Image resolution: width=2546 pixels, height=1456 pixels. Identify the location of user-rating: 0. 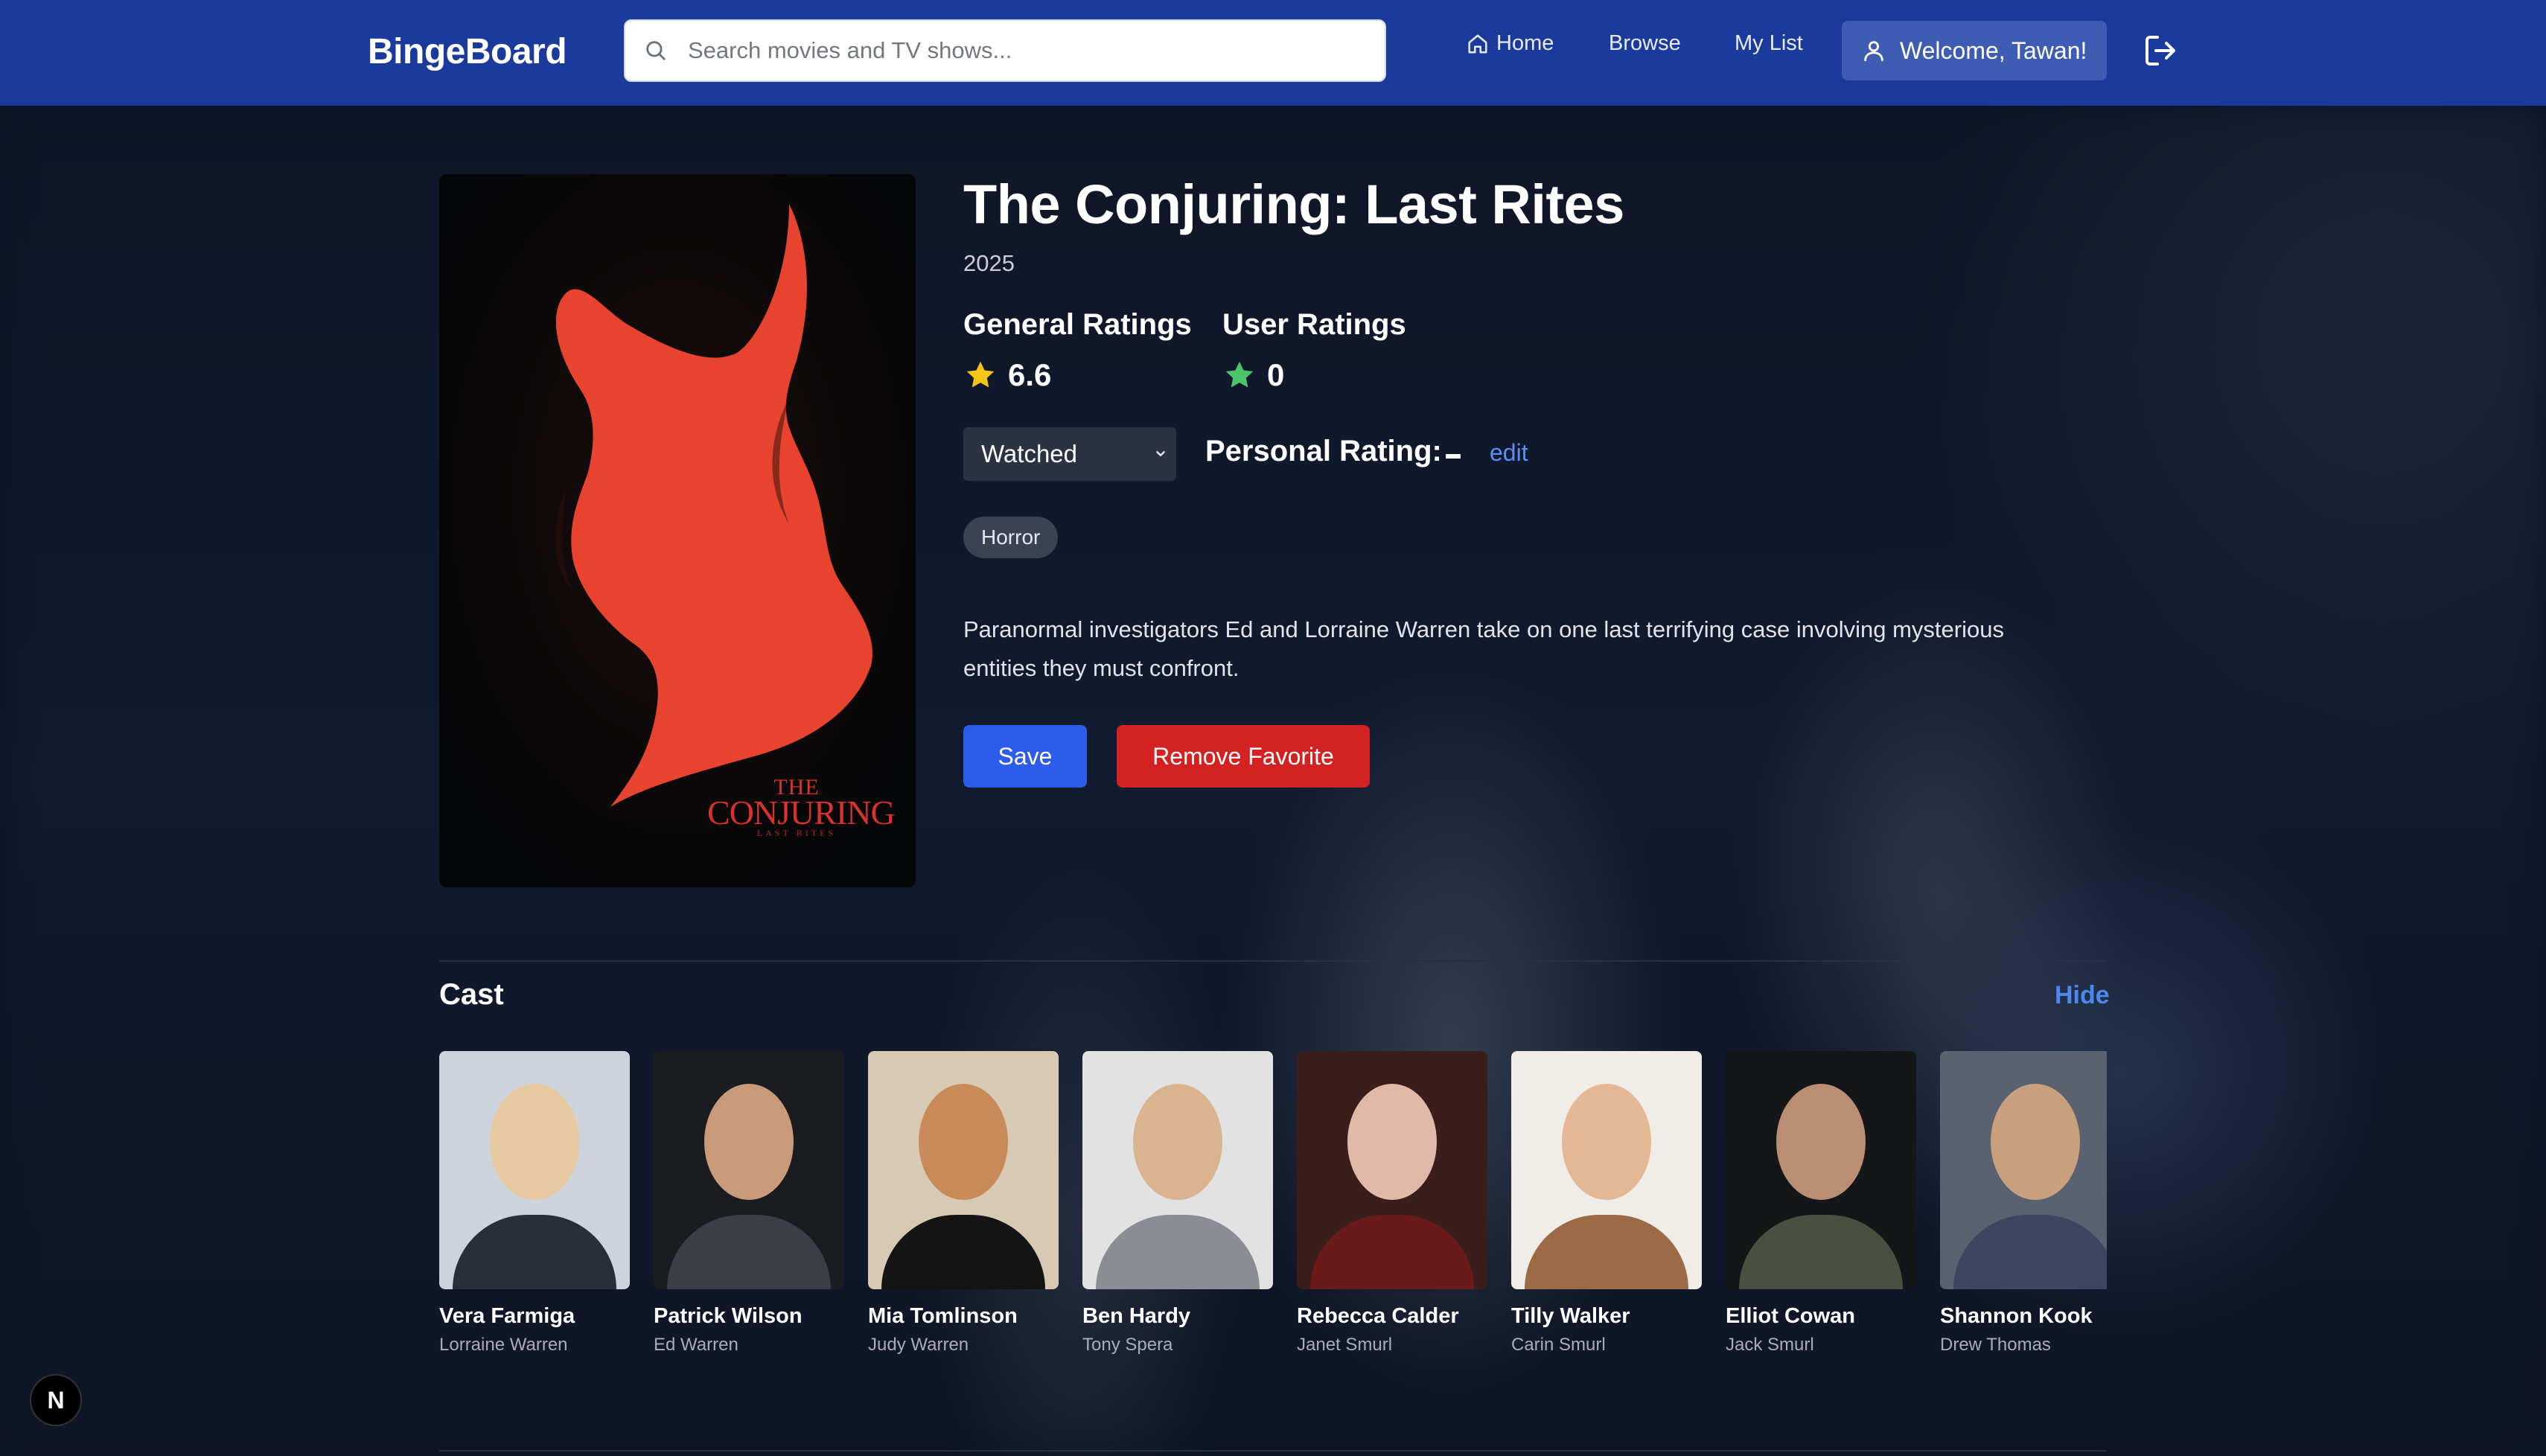
(1253, 375).